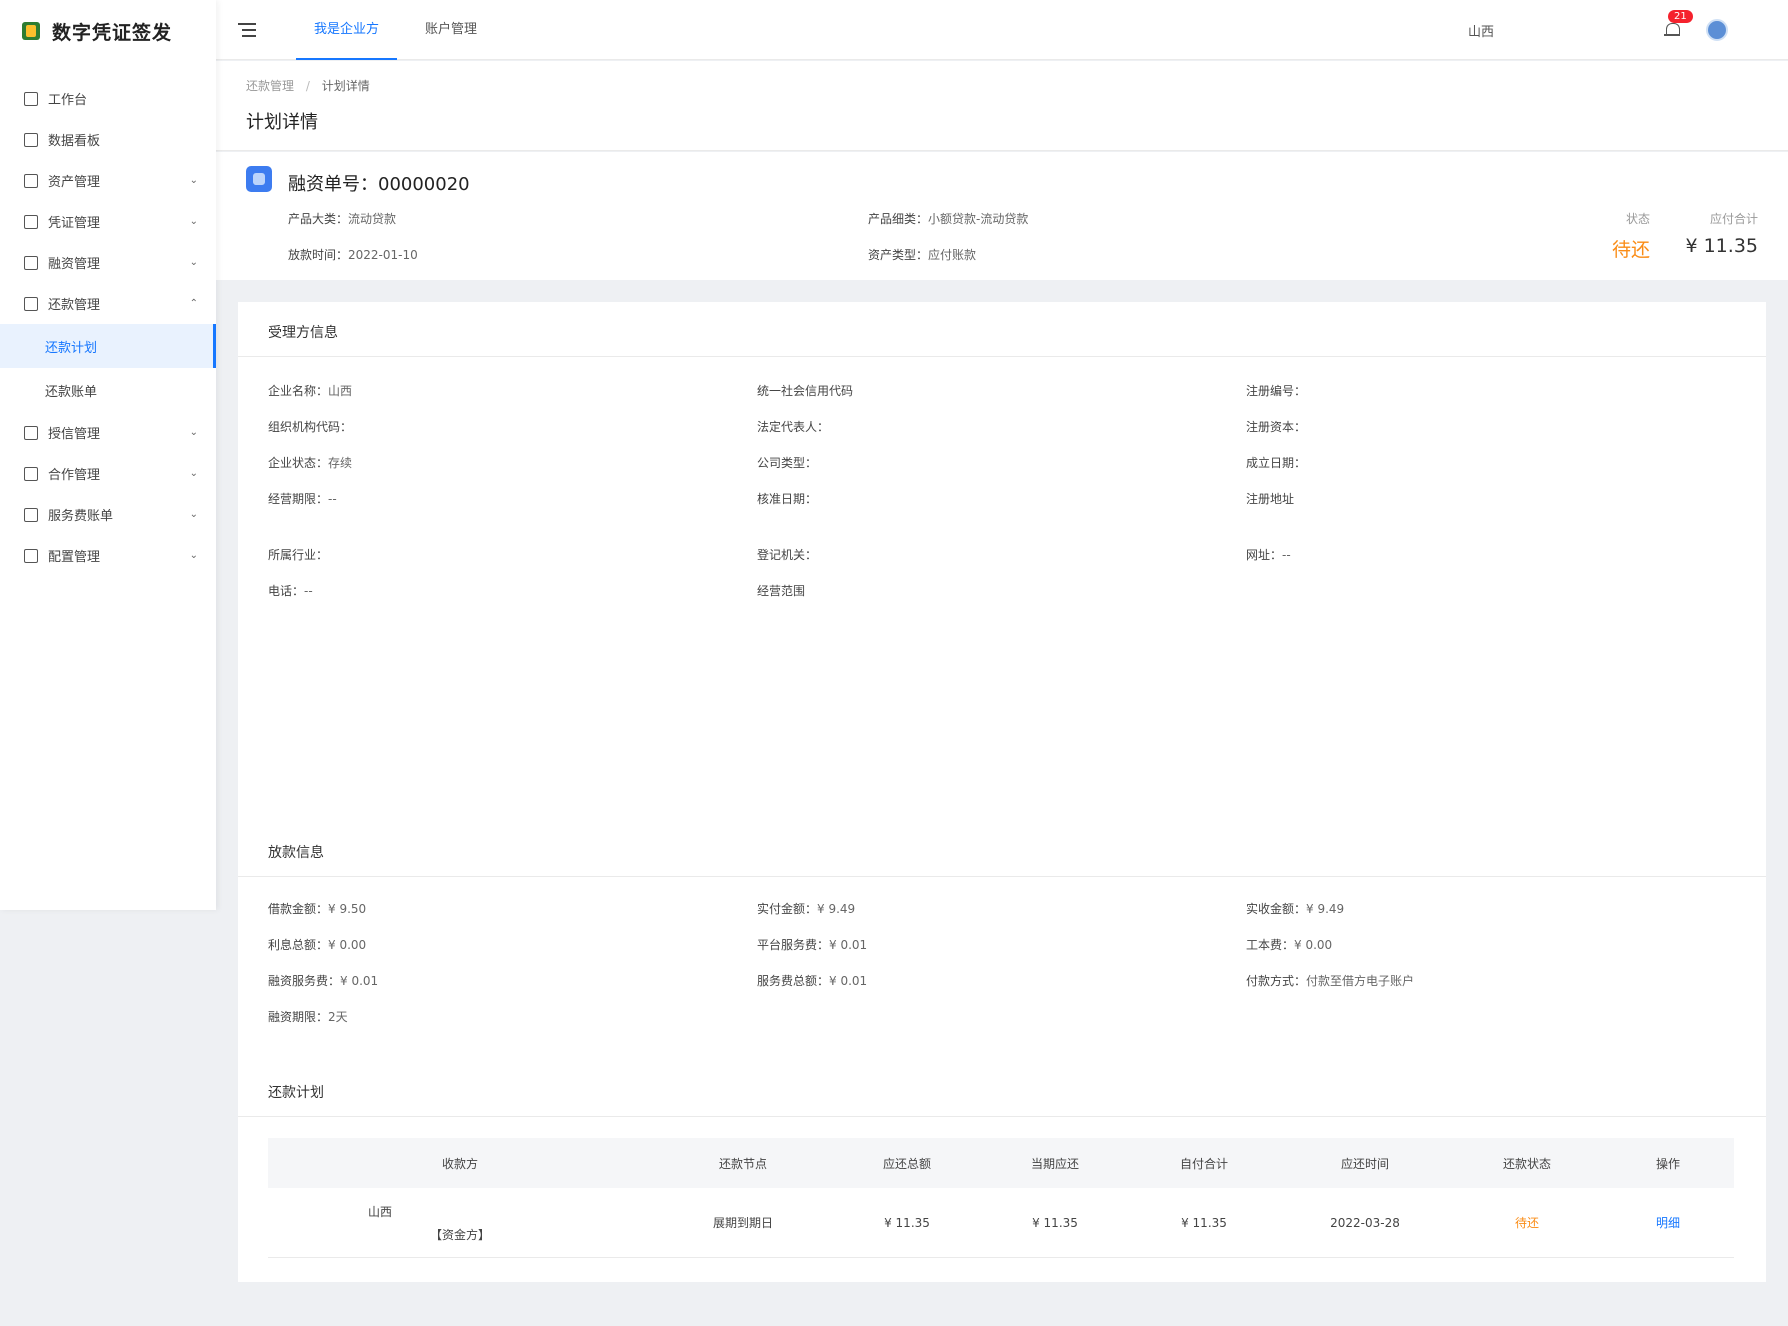 The height and width of the screenshot is (1326, 1788). What do you see at coordinates (793, 945) in the screenshot?
I see `field-label: 平台服务费：` at bounding box center [793, 945].